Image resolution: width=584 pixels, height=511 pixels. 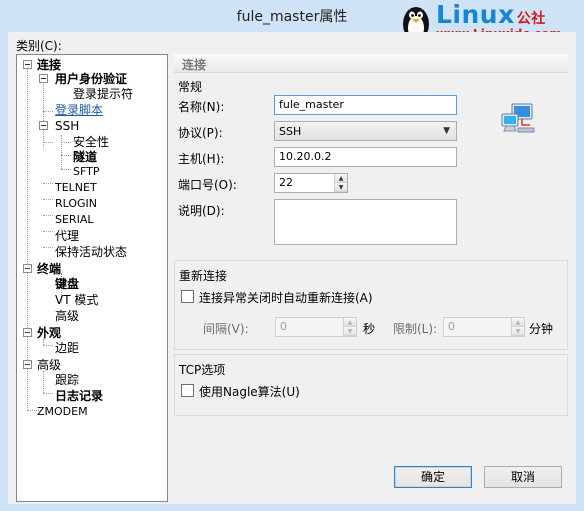 I want to click on tcp-group: TCP选项 使用Nagle算法(U), so click(x=371, y=385).